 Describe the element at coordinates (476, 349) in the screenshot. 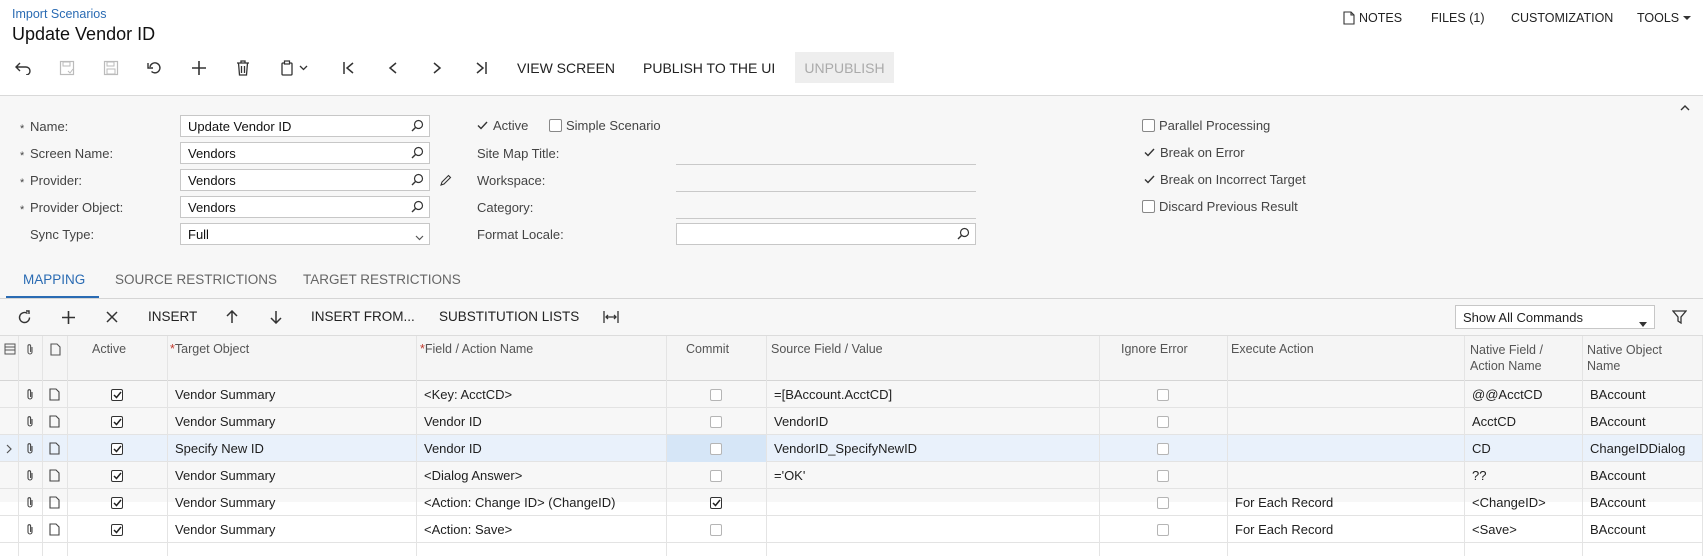

I see `header-field-action-name: *Field / Action Name` at that location.